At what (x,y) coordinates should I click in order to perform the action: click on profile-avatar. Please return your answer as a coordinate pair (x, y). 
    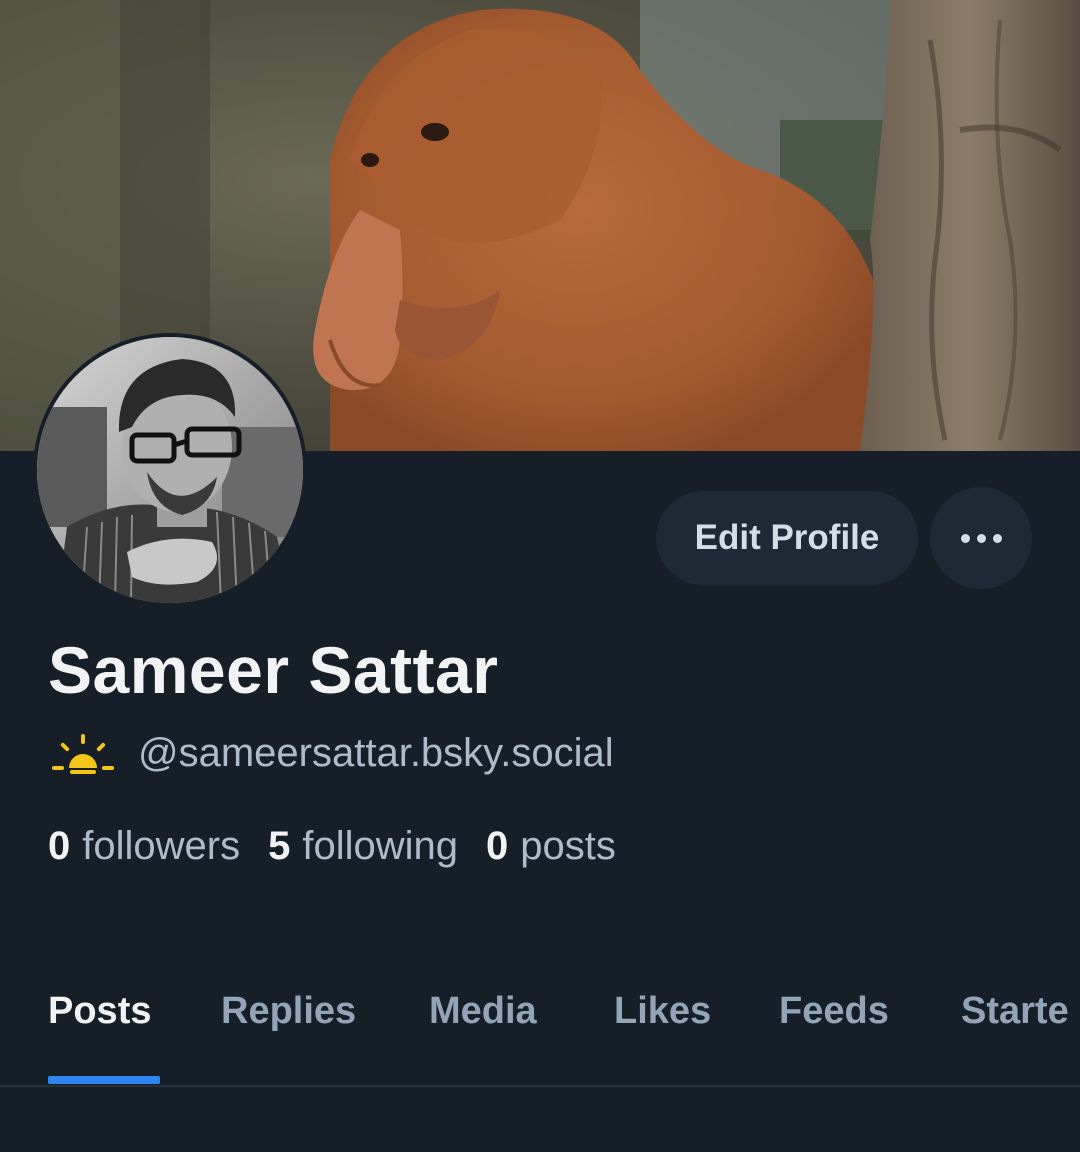
    Looking at the image, I should click on (170, 470).